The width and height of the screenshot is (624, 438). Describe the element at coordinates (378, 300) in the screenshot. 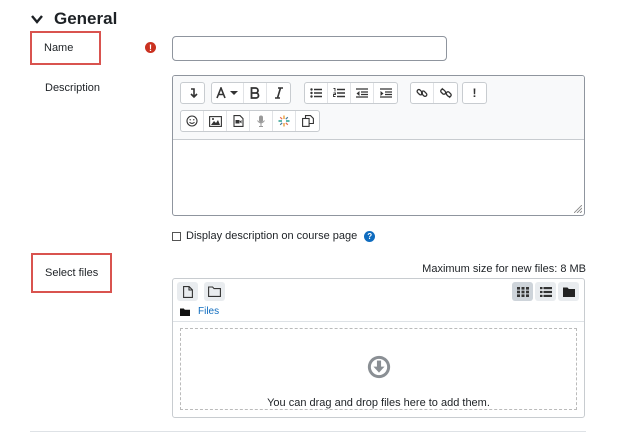

I see `filemanager-toolbar: Files` at that location.